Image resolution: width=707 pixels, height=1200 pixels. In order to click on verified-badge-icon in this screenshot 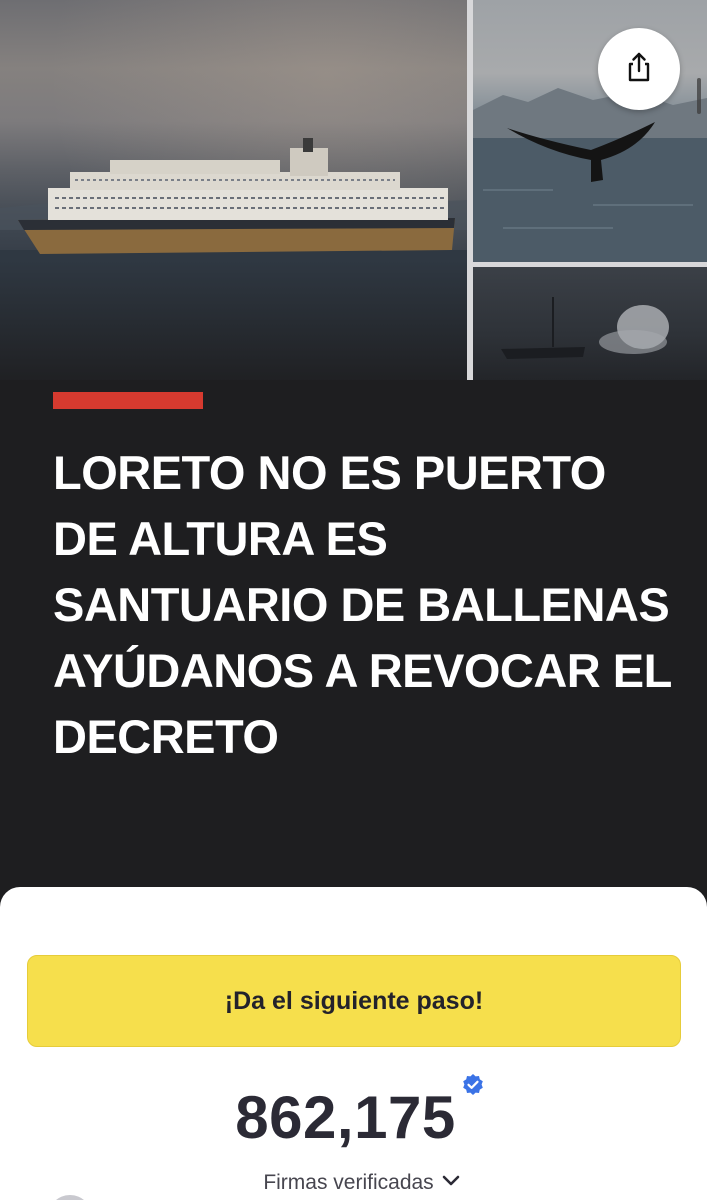, I will do `click(473, 1085)`.